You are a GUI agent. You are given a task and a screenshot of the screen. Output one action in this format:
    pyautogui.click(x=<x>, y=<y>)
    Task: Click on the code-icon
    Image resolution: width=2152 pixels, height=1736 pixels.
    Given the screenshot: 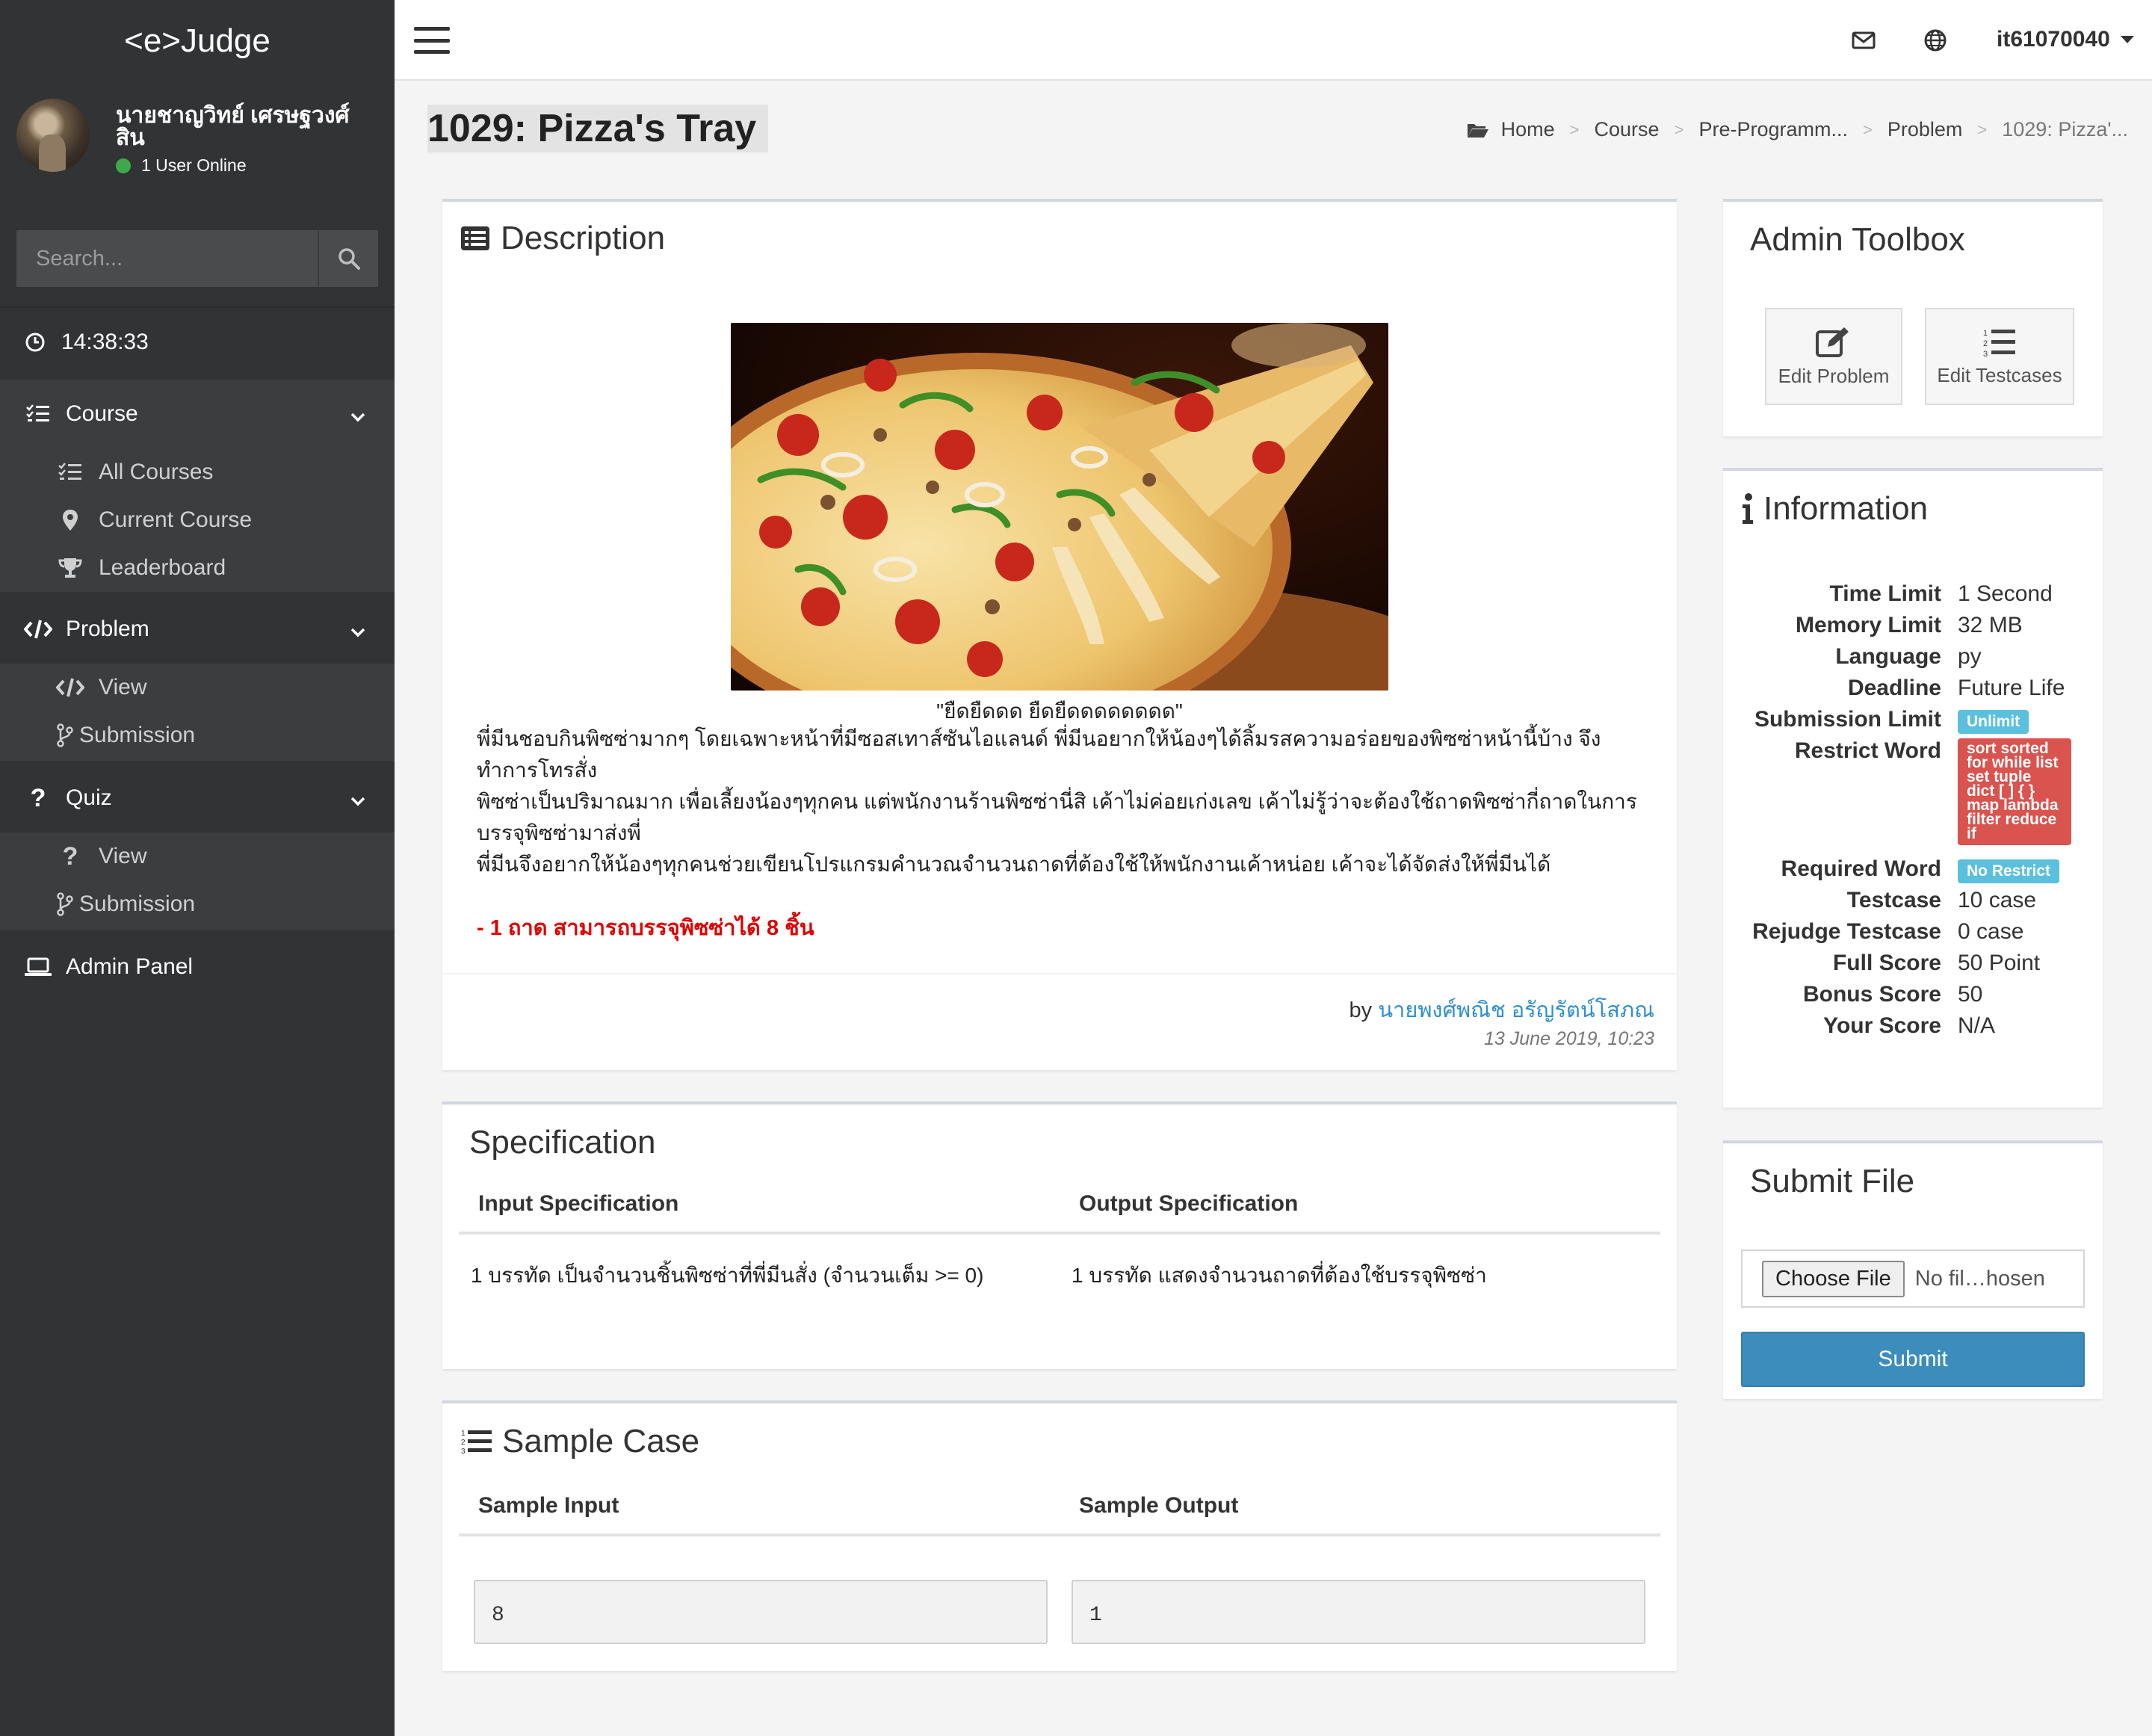 What is the action you would take?
    pyautogui.click(x=38, y=629)
    